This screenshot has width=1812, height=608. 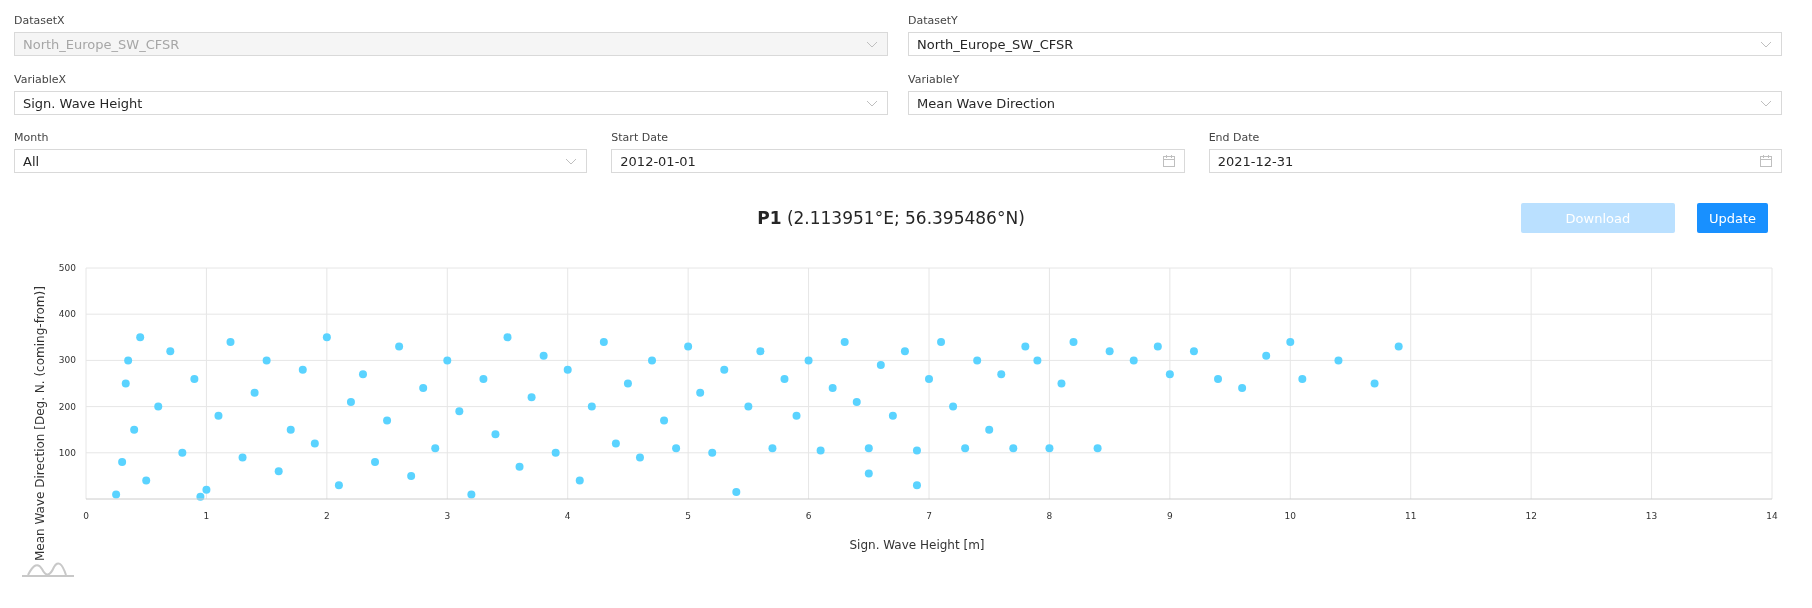 I want to click on chart-title: P1 (2.113951°E; 56.395486°N), so click(x=891, y=218).